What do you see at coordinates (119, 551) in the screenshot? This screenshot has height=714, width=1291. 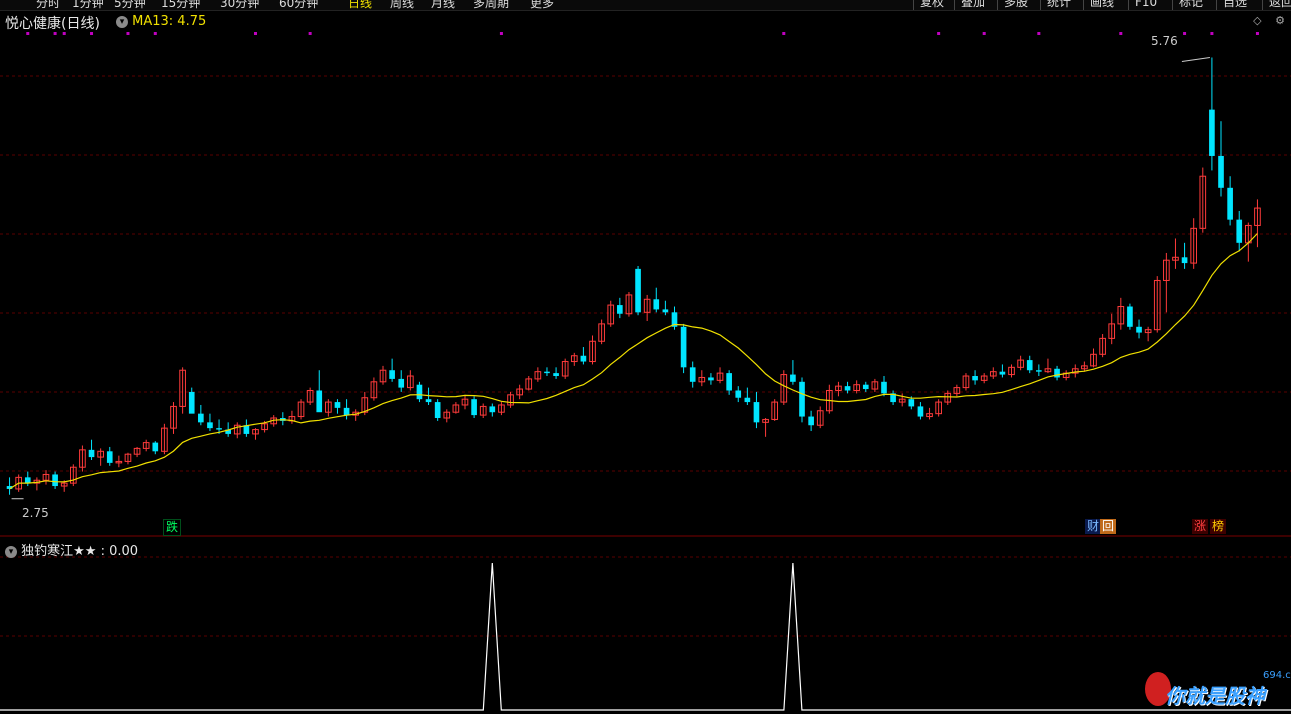 I see `indicator-value: : 0.00` at bounding box center [119, 551].